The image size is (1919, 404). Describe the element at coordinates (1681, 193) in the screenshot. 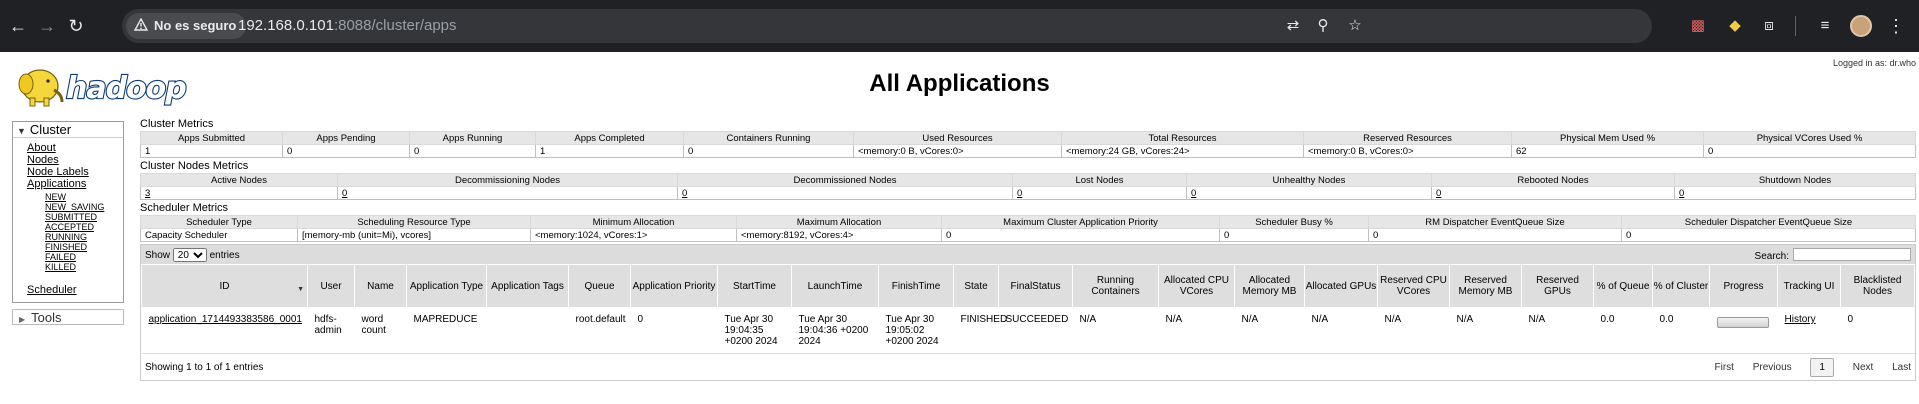

I see `shutdown-nodes-link: 0` at that location.